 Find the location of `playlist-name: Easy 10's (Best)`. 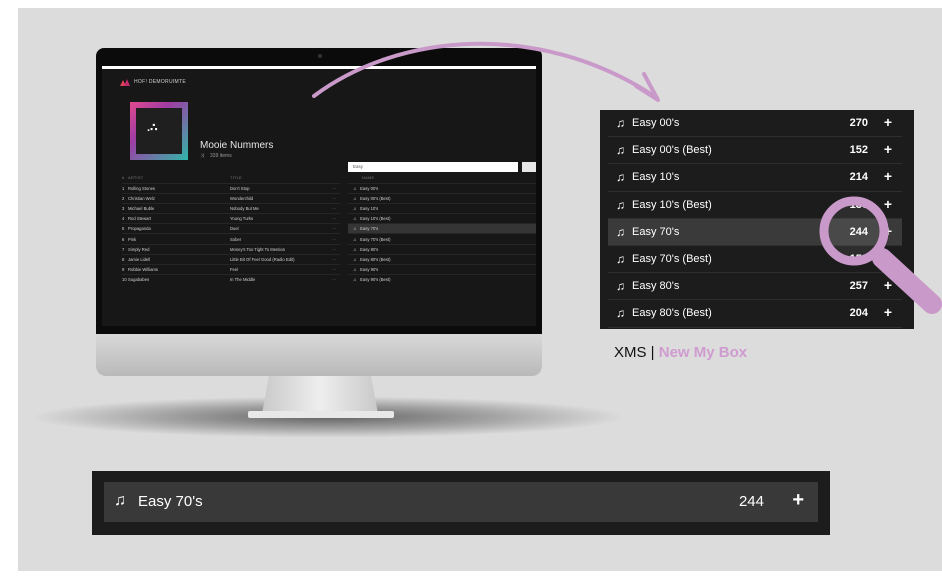

playlist-name: Easy 10's (Best) is located at coordinates (672, 204).